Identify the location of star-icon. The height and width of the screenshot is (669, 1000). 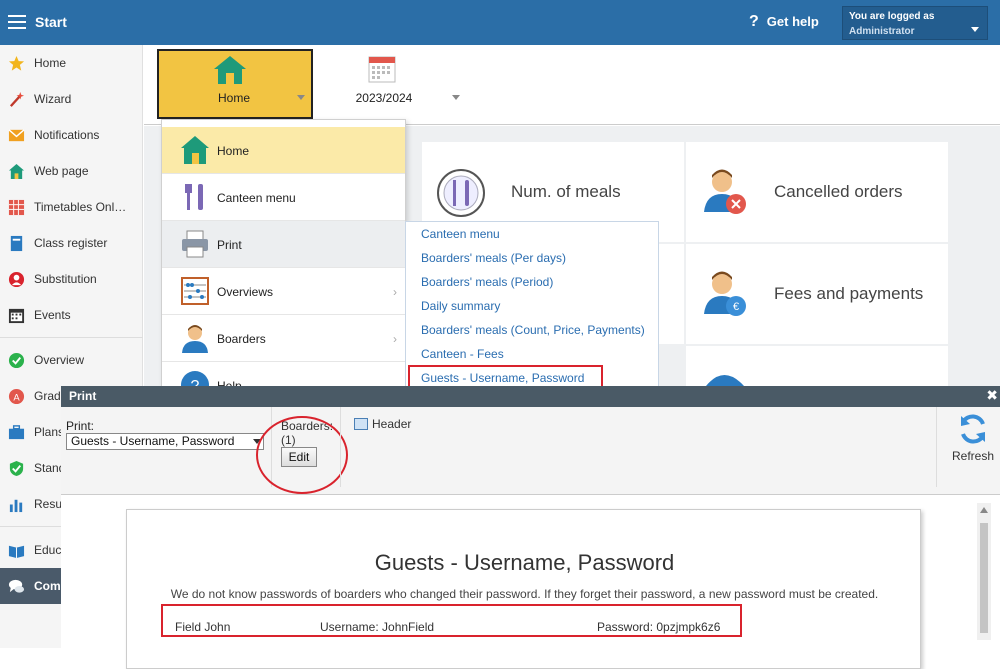
(16, 63).